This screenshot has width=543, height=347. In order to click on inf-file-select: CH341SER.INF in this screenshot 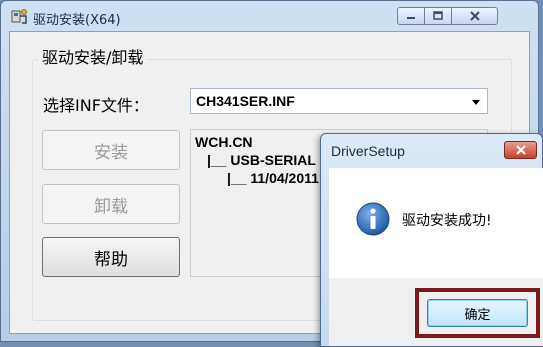, I will do `click(339, 101)`.